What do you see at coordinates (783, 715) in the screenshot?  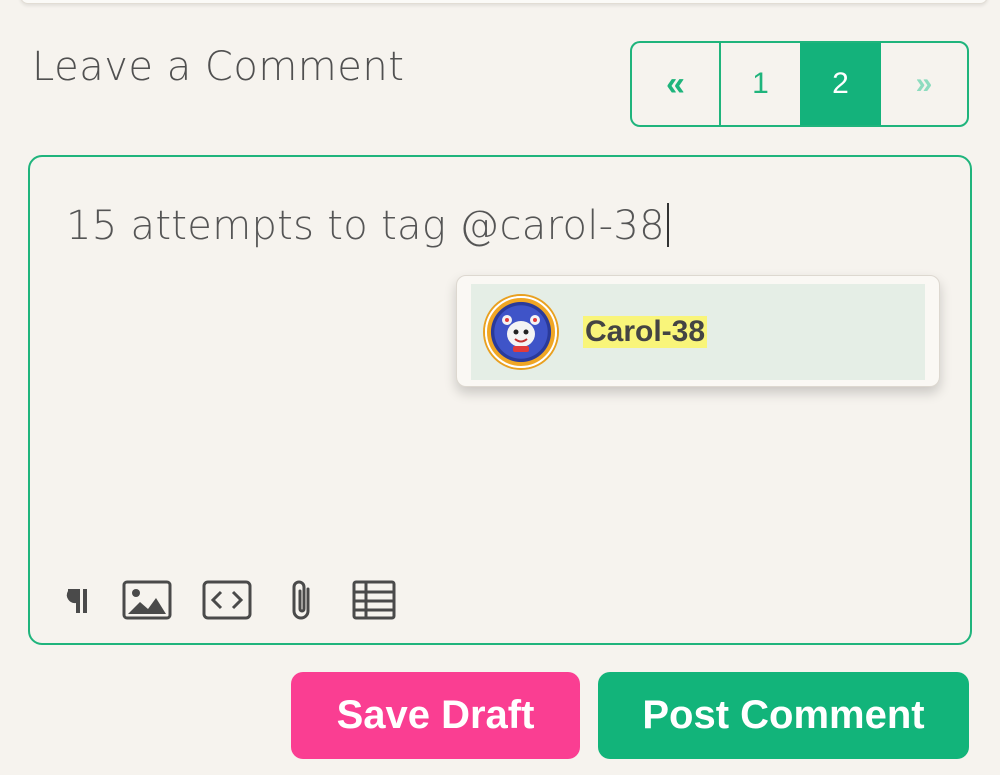 I see `post-comment-button: Post Comment` at bounding box center [783, 715].